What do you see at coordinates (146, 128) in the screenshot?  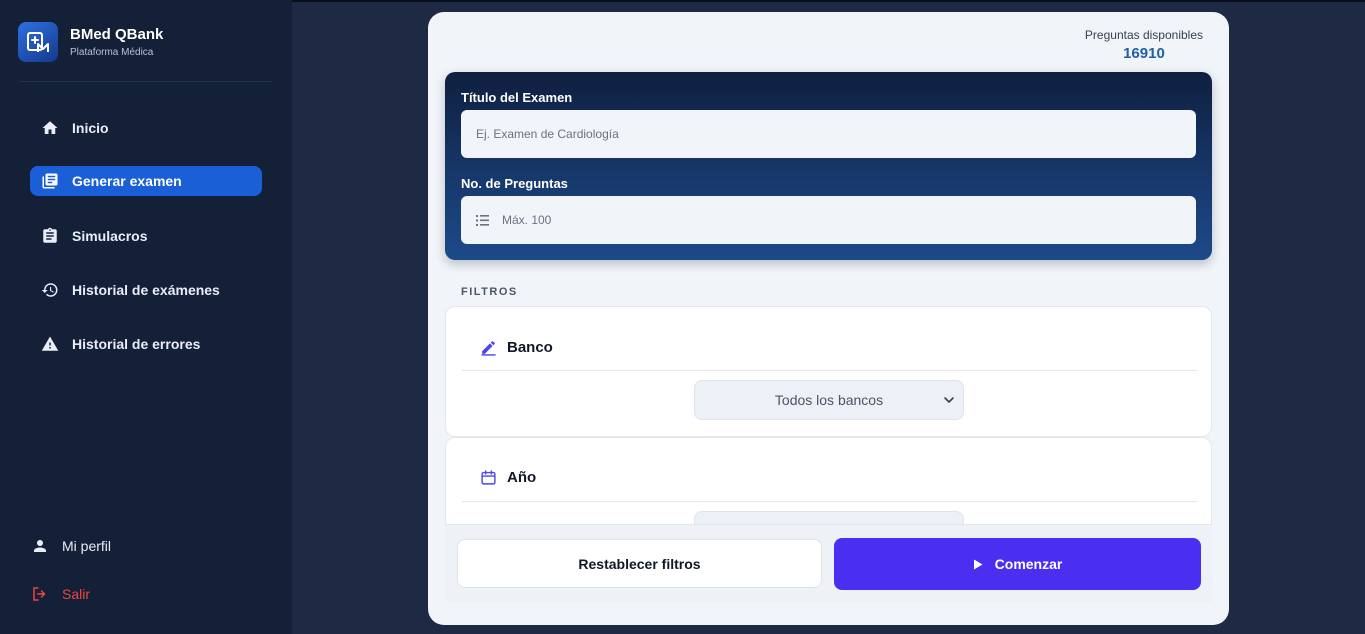 I see `sidebar-item-inicio: Inicio` at bounding box center [146, 128].